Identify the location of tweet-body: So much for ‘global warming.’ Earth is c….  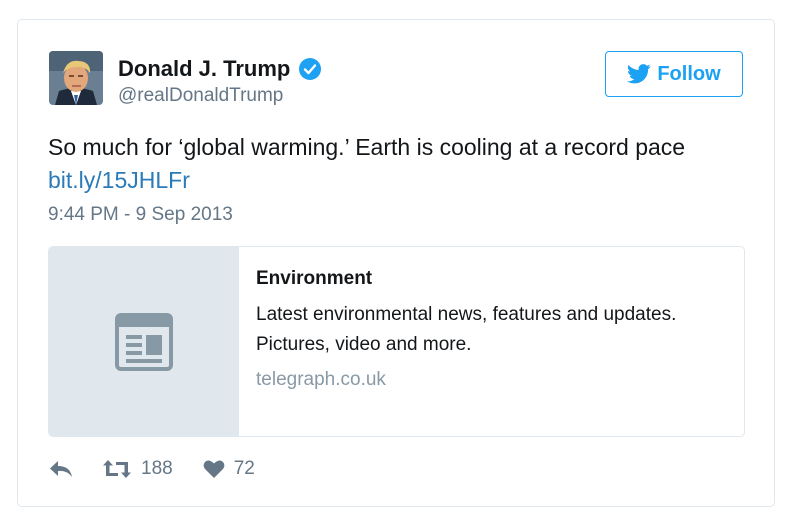
(367, 147).